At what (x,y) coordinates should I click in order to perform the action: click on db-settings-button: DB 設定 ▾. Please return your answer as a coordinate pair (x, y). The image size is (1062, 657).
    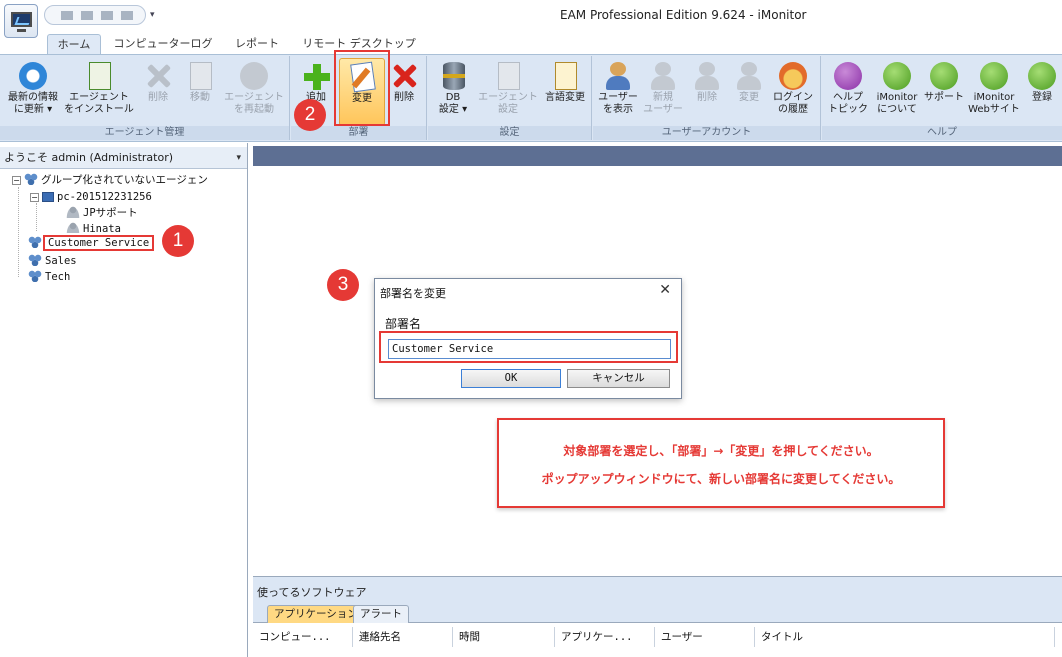
    Looking at the image, I should click on (453, 92).